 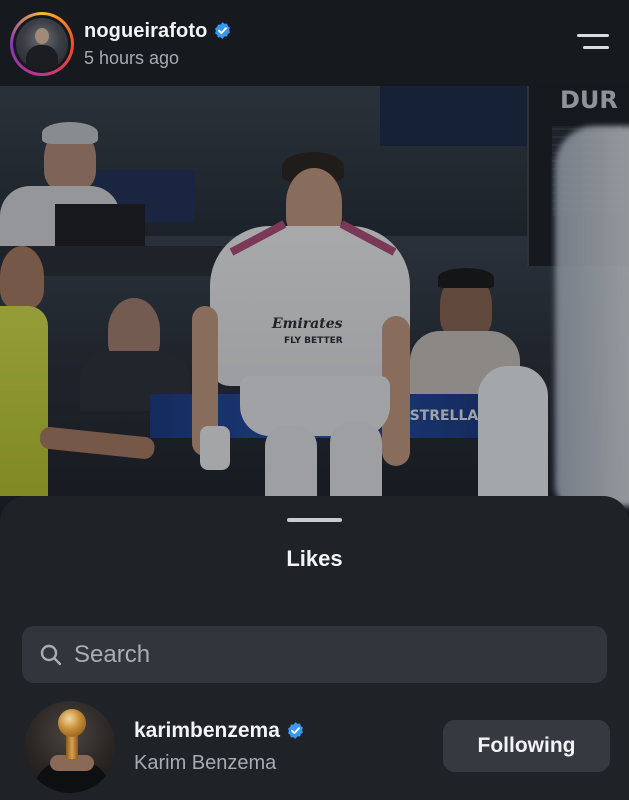 What do you see at coordinates (132, 58) in the screenshot?
I see `post-timestamp: 5 hours ago` at bounding box center [132, 58].